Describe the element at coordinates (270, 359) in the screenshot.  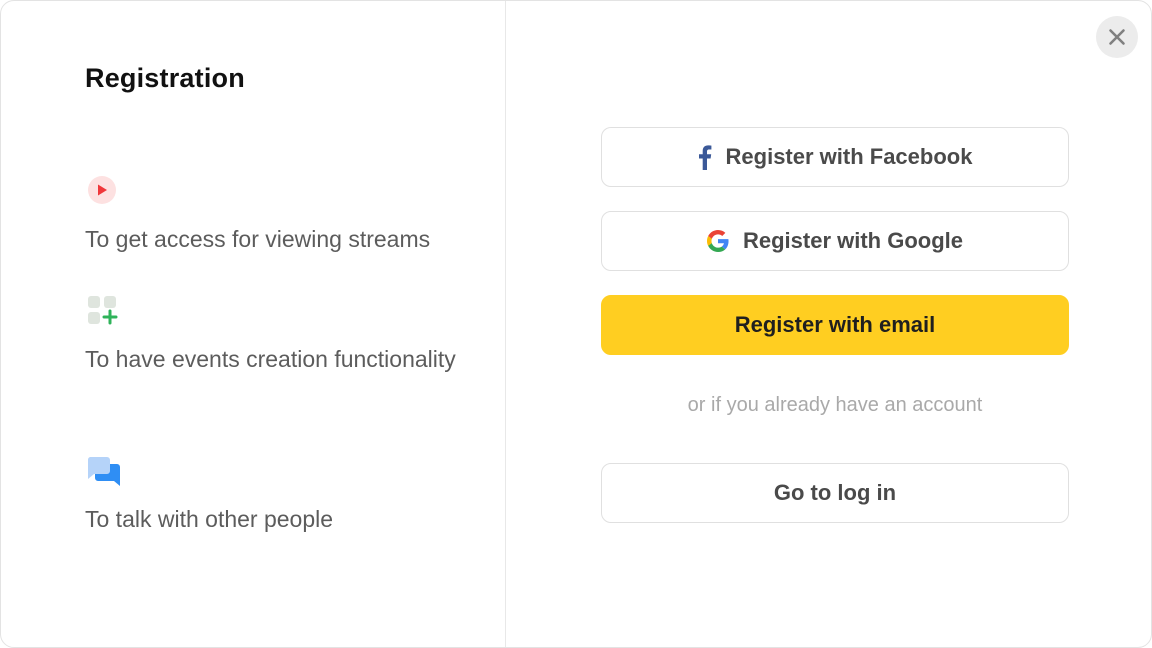
I see `feature-text-events: To have events creation functionality` at that location.